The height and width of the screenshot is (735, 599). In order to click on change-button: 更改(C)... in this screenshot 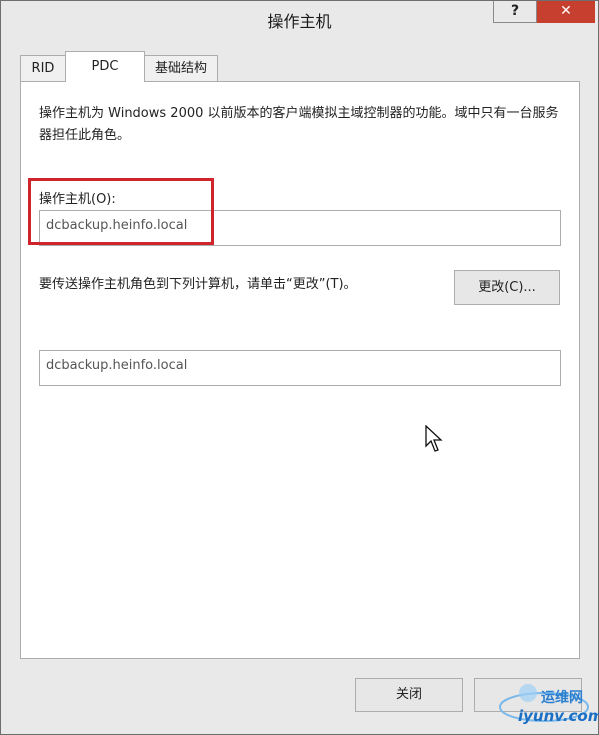, I will do `click(507, 287)`.